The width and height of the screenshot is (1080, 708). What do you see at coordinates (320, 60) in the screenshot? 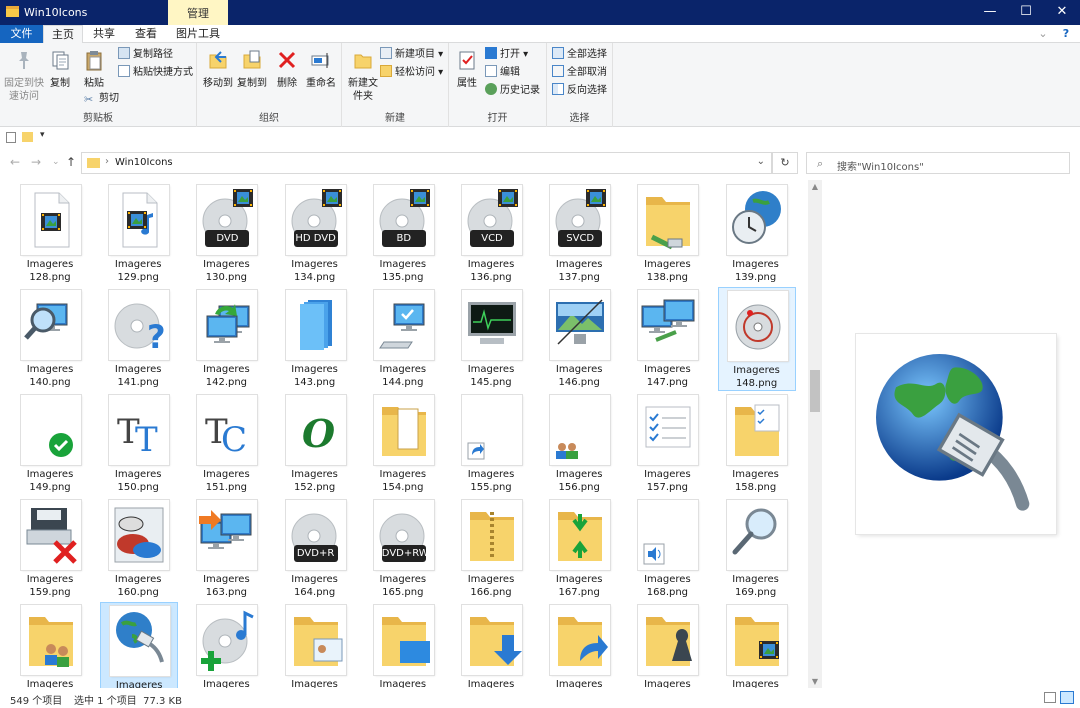
I see `rename-icon` at bounding box center [320, 60].